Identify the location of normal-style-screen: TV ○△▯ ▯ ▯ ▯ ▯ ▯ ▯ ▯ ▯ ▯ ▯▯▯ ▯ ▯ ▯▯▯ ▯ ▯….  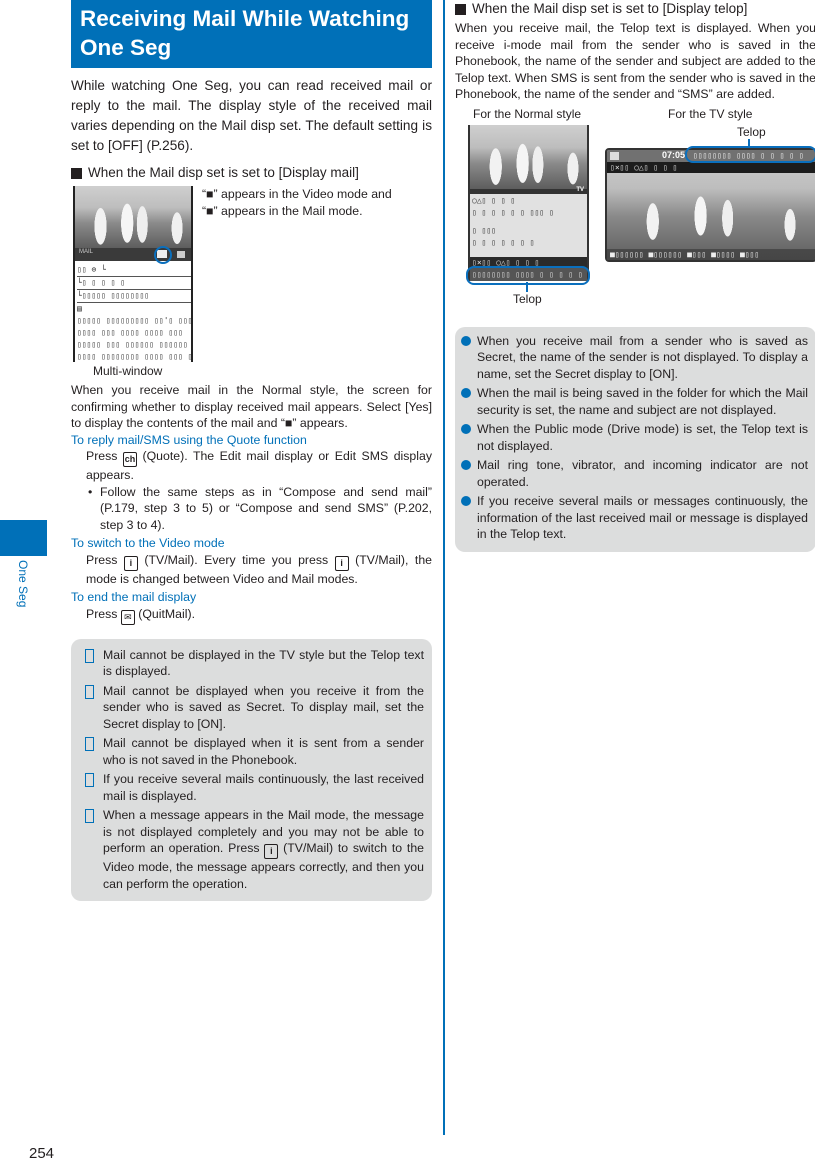
(528, 202).